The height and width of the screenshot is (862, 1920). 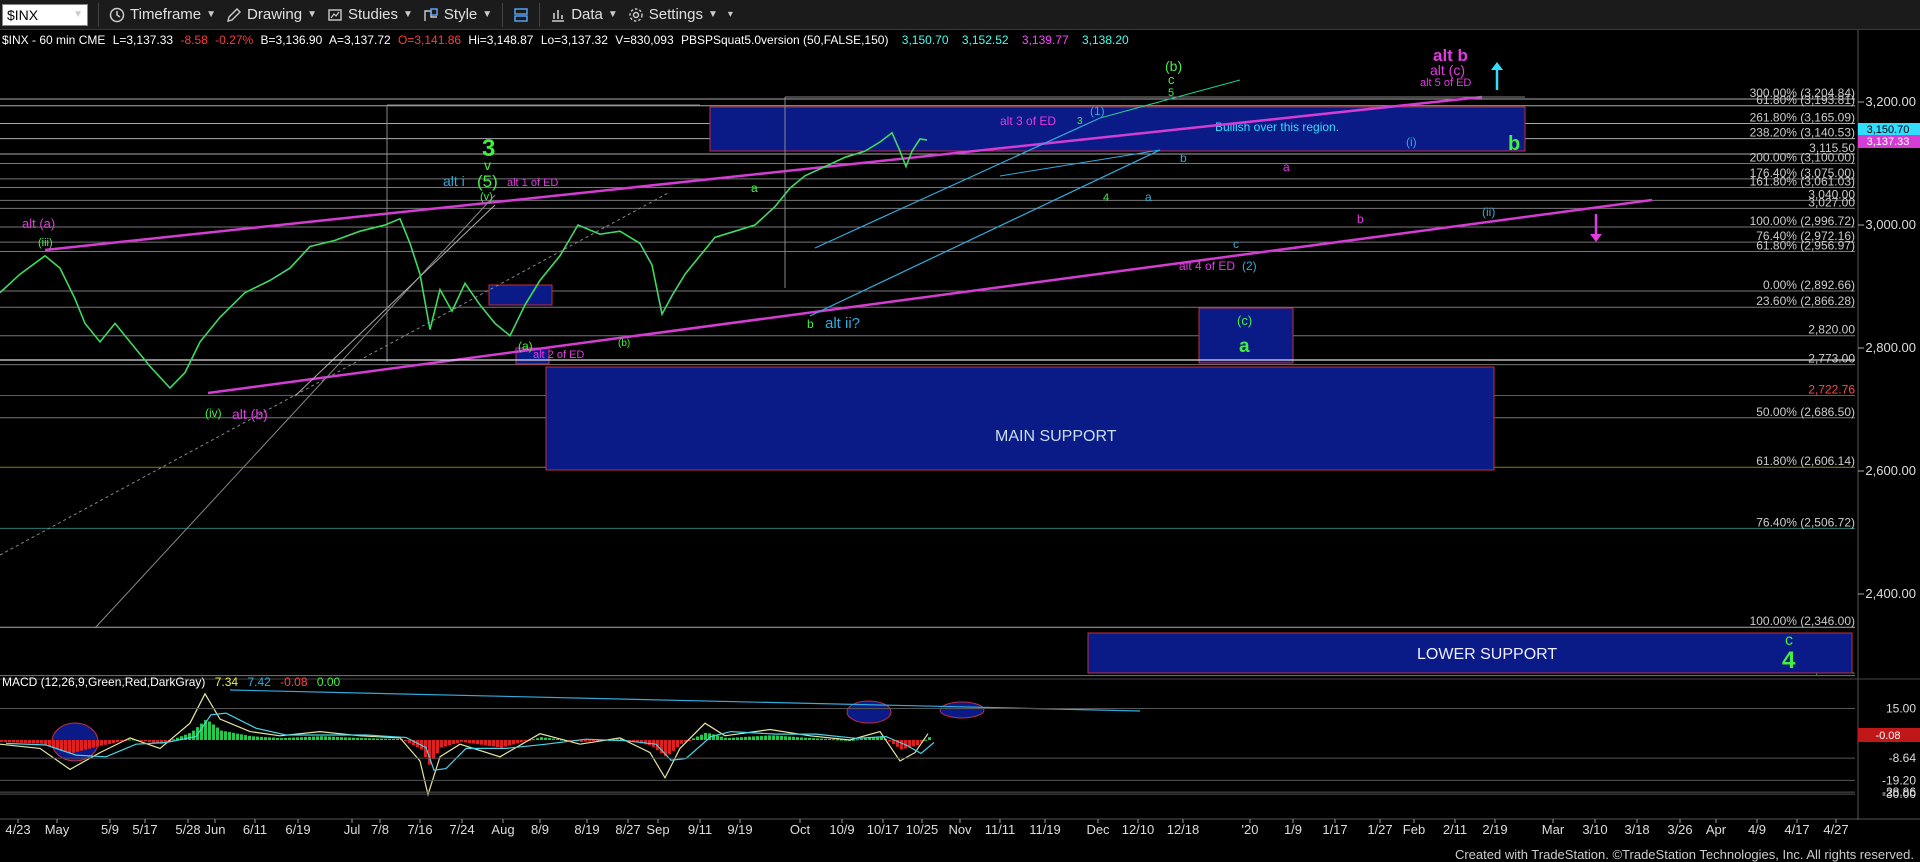 I want to click on fib-level-label: 161.80% (3,061.03), so click(x=1802, y=181).